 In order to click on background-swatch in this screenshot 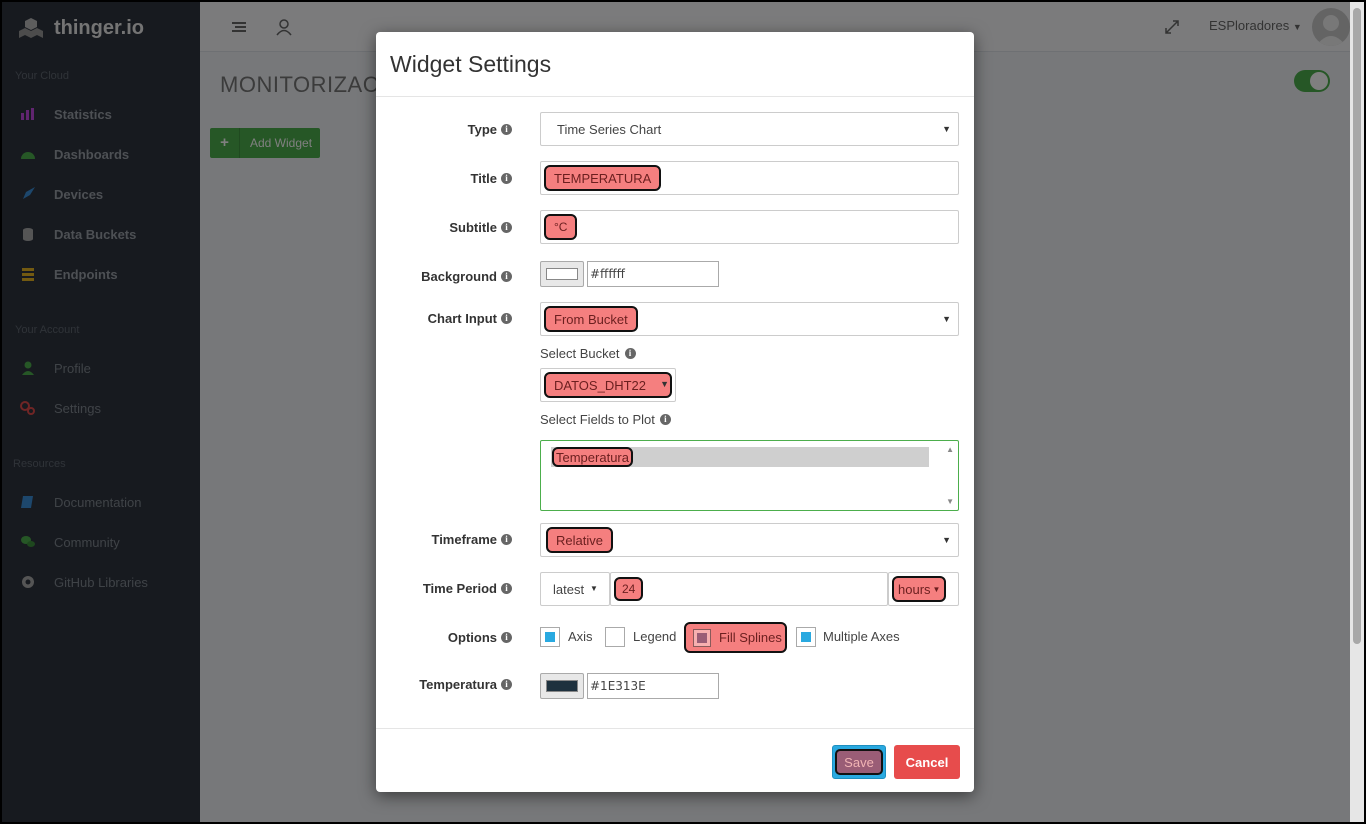, I will do `click(562, 274)`.